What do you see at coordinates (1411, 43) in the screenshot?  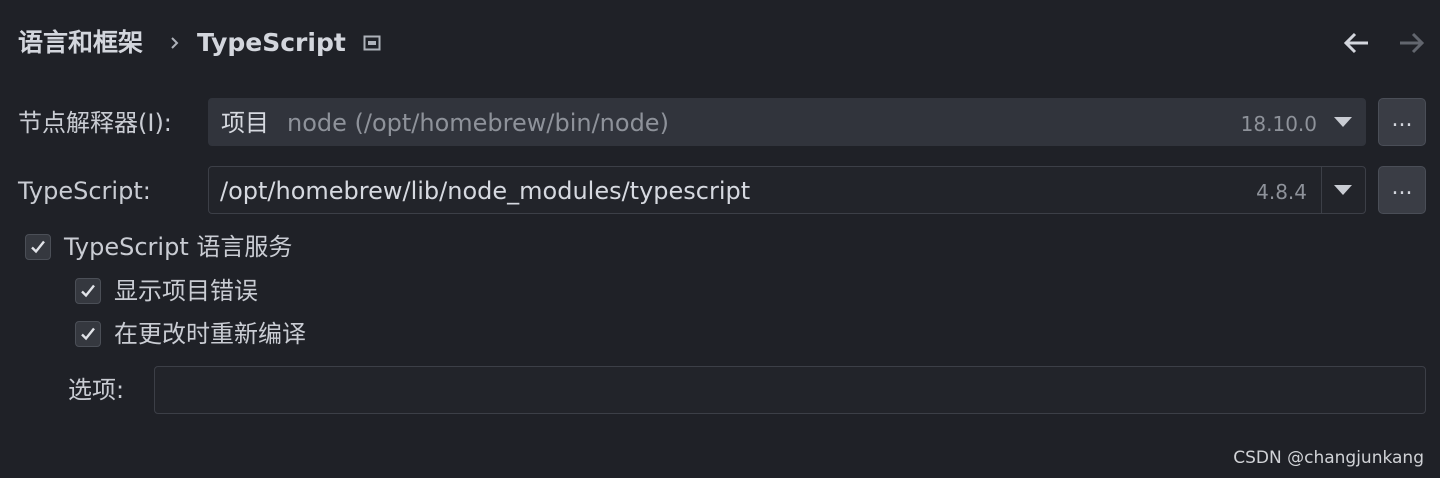 I see `forward-arrow-icon` at bounding box center [1411, 43].